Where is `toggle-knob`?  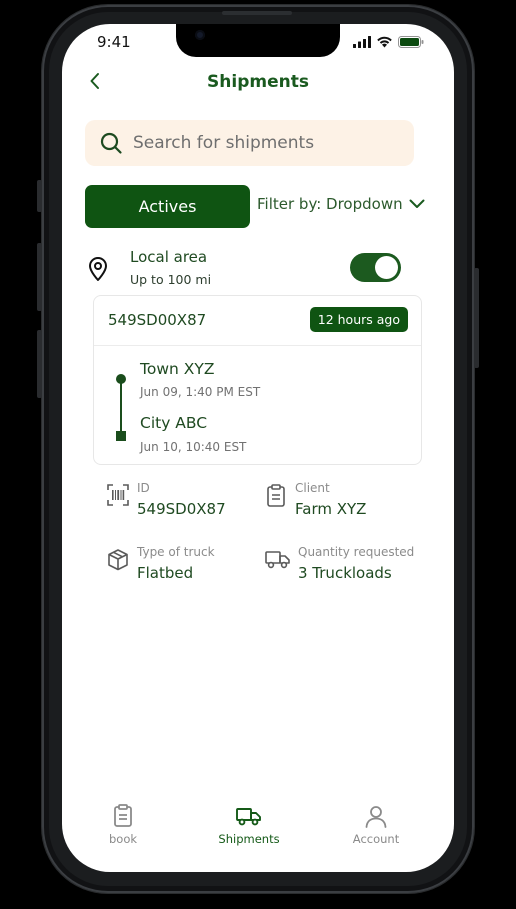 toggle-knob is located at coordinates (386, 267).